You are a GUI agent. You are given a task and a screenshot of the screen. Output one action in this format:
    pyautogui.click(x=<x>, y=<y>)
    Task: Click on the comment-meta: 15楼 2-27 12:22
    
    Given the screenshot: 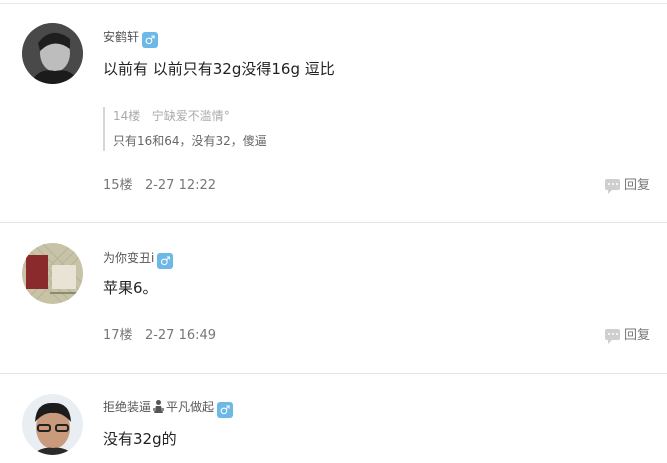 What is the action you would take?
    pyautogui.click(x=159, y=186)
    